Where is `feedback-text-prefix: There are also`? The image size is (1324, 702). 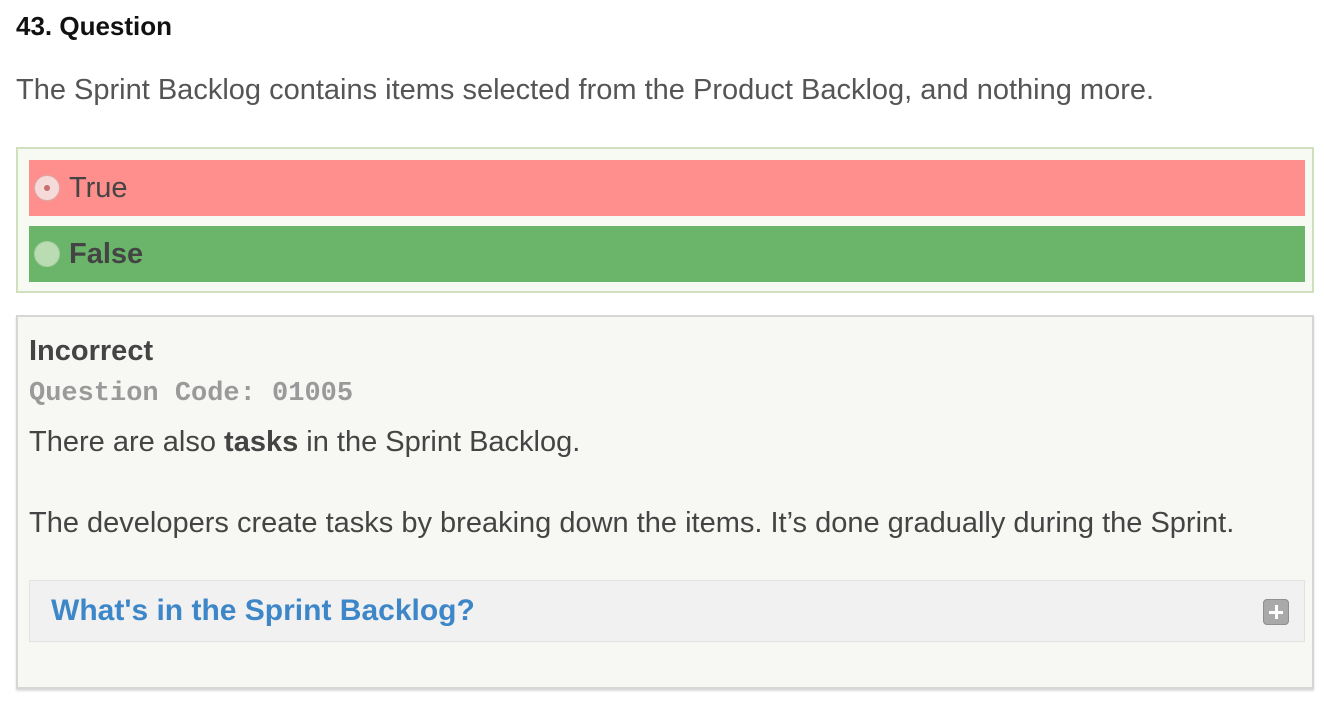 feedback-text-prefix: There are also is located at coordinates (127, 442).